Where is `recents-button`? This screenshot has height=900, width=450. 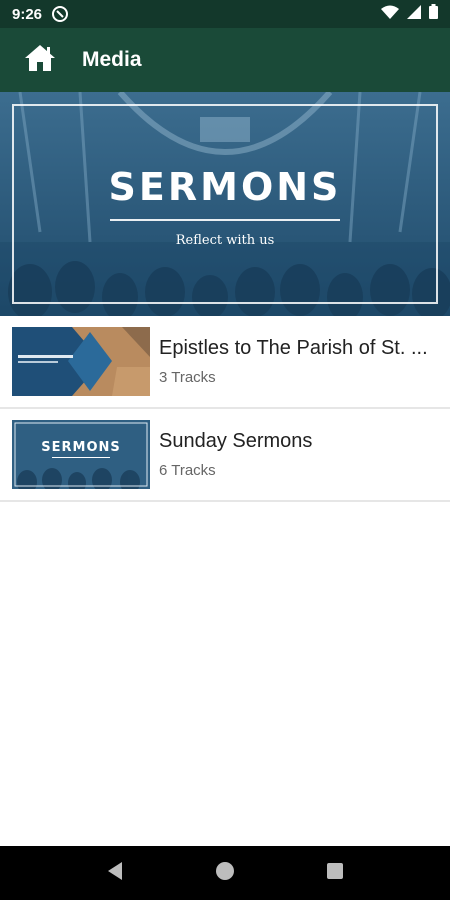 recents-button is located at coordinates (335, 873).